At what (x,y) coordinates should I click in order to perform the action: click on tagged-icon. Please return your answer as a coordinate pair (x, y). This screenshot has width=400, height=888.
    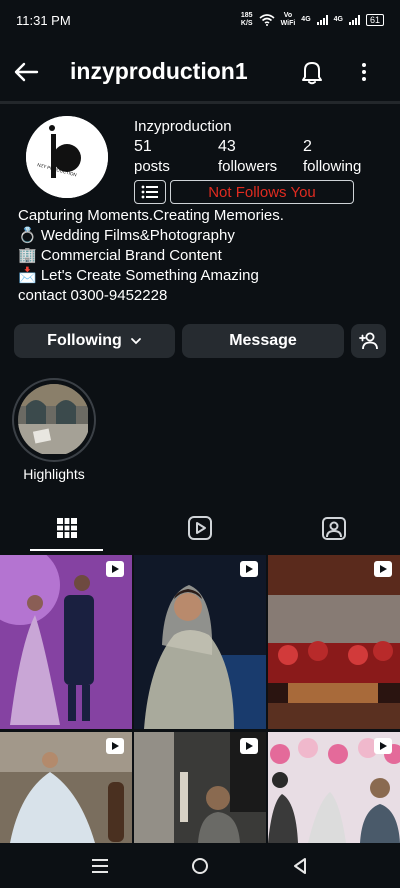
    Looking at the image, I should click on (333, 528).